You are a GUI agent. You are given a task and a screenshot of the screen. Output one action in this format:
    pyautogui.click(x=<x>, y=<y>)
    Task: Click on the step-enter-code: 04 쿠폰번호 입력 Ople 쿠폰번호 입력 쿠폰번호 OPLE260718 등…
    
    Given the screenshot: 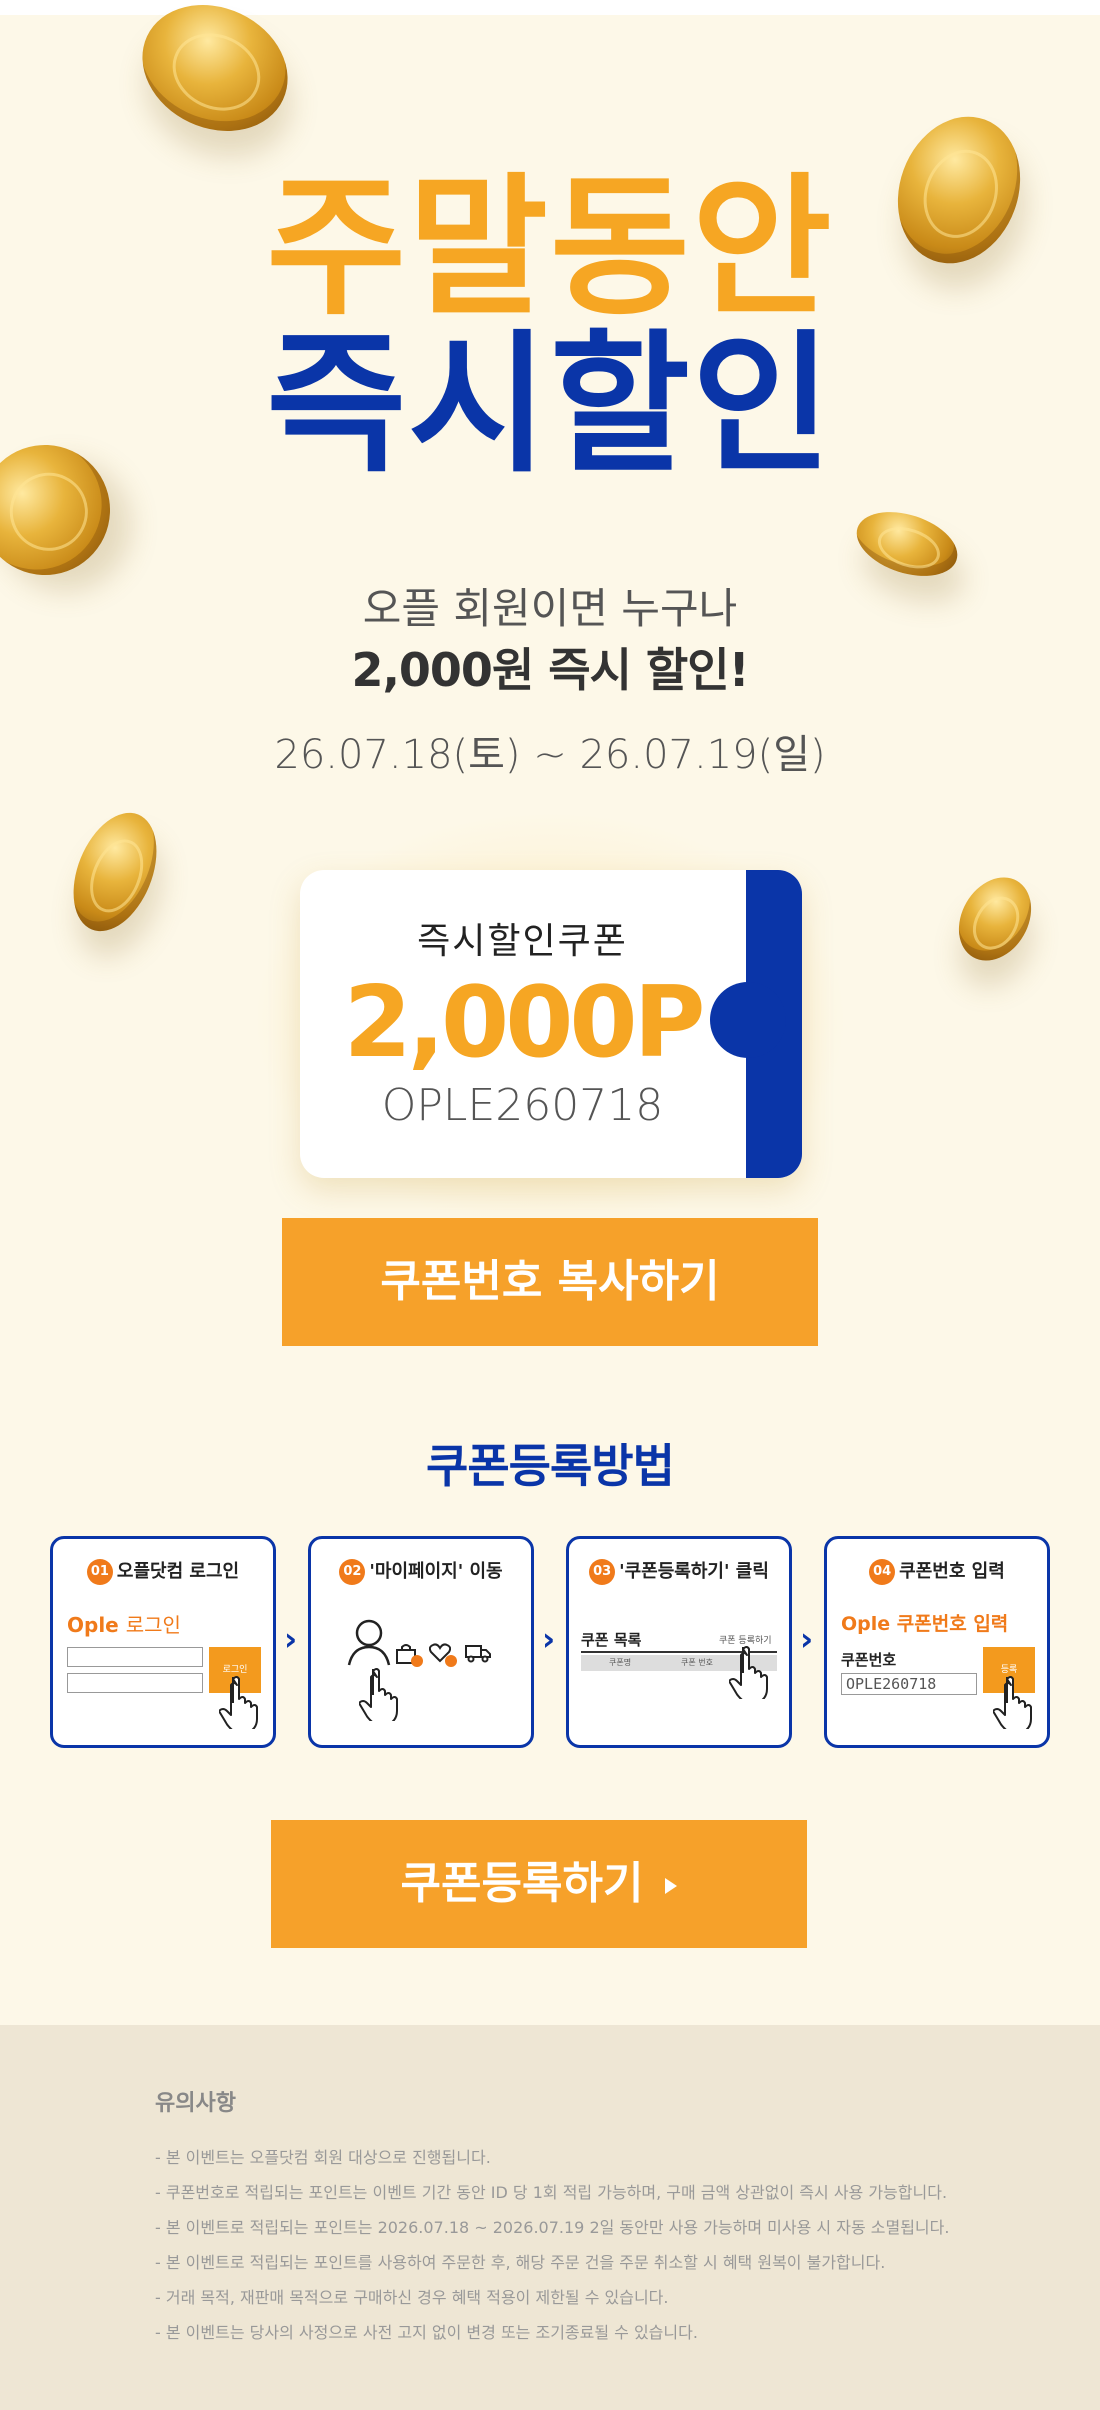 What is the action you would take?
    pyautogui.click(x=937, y=1642)
    